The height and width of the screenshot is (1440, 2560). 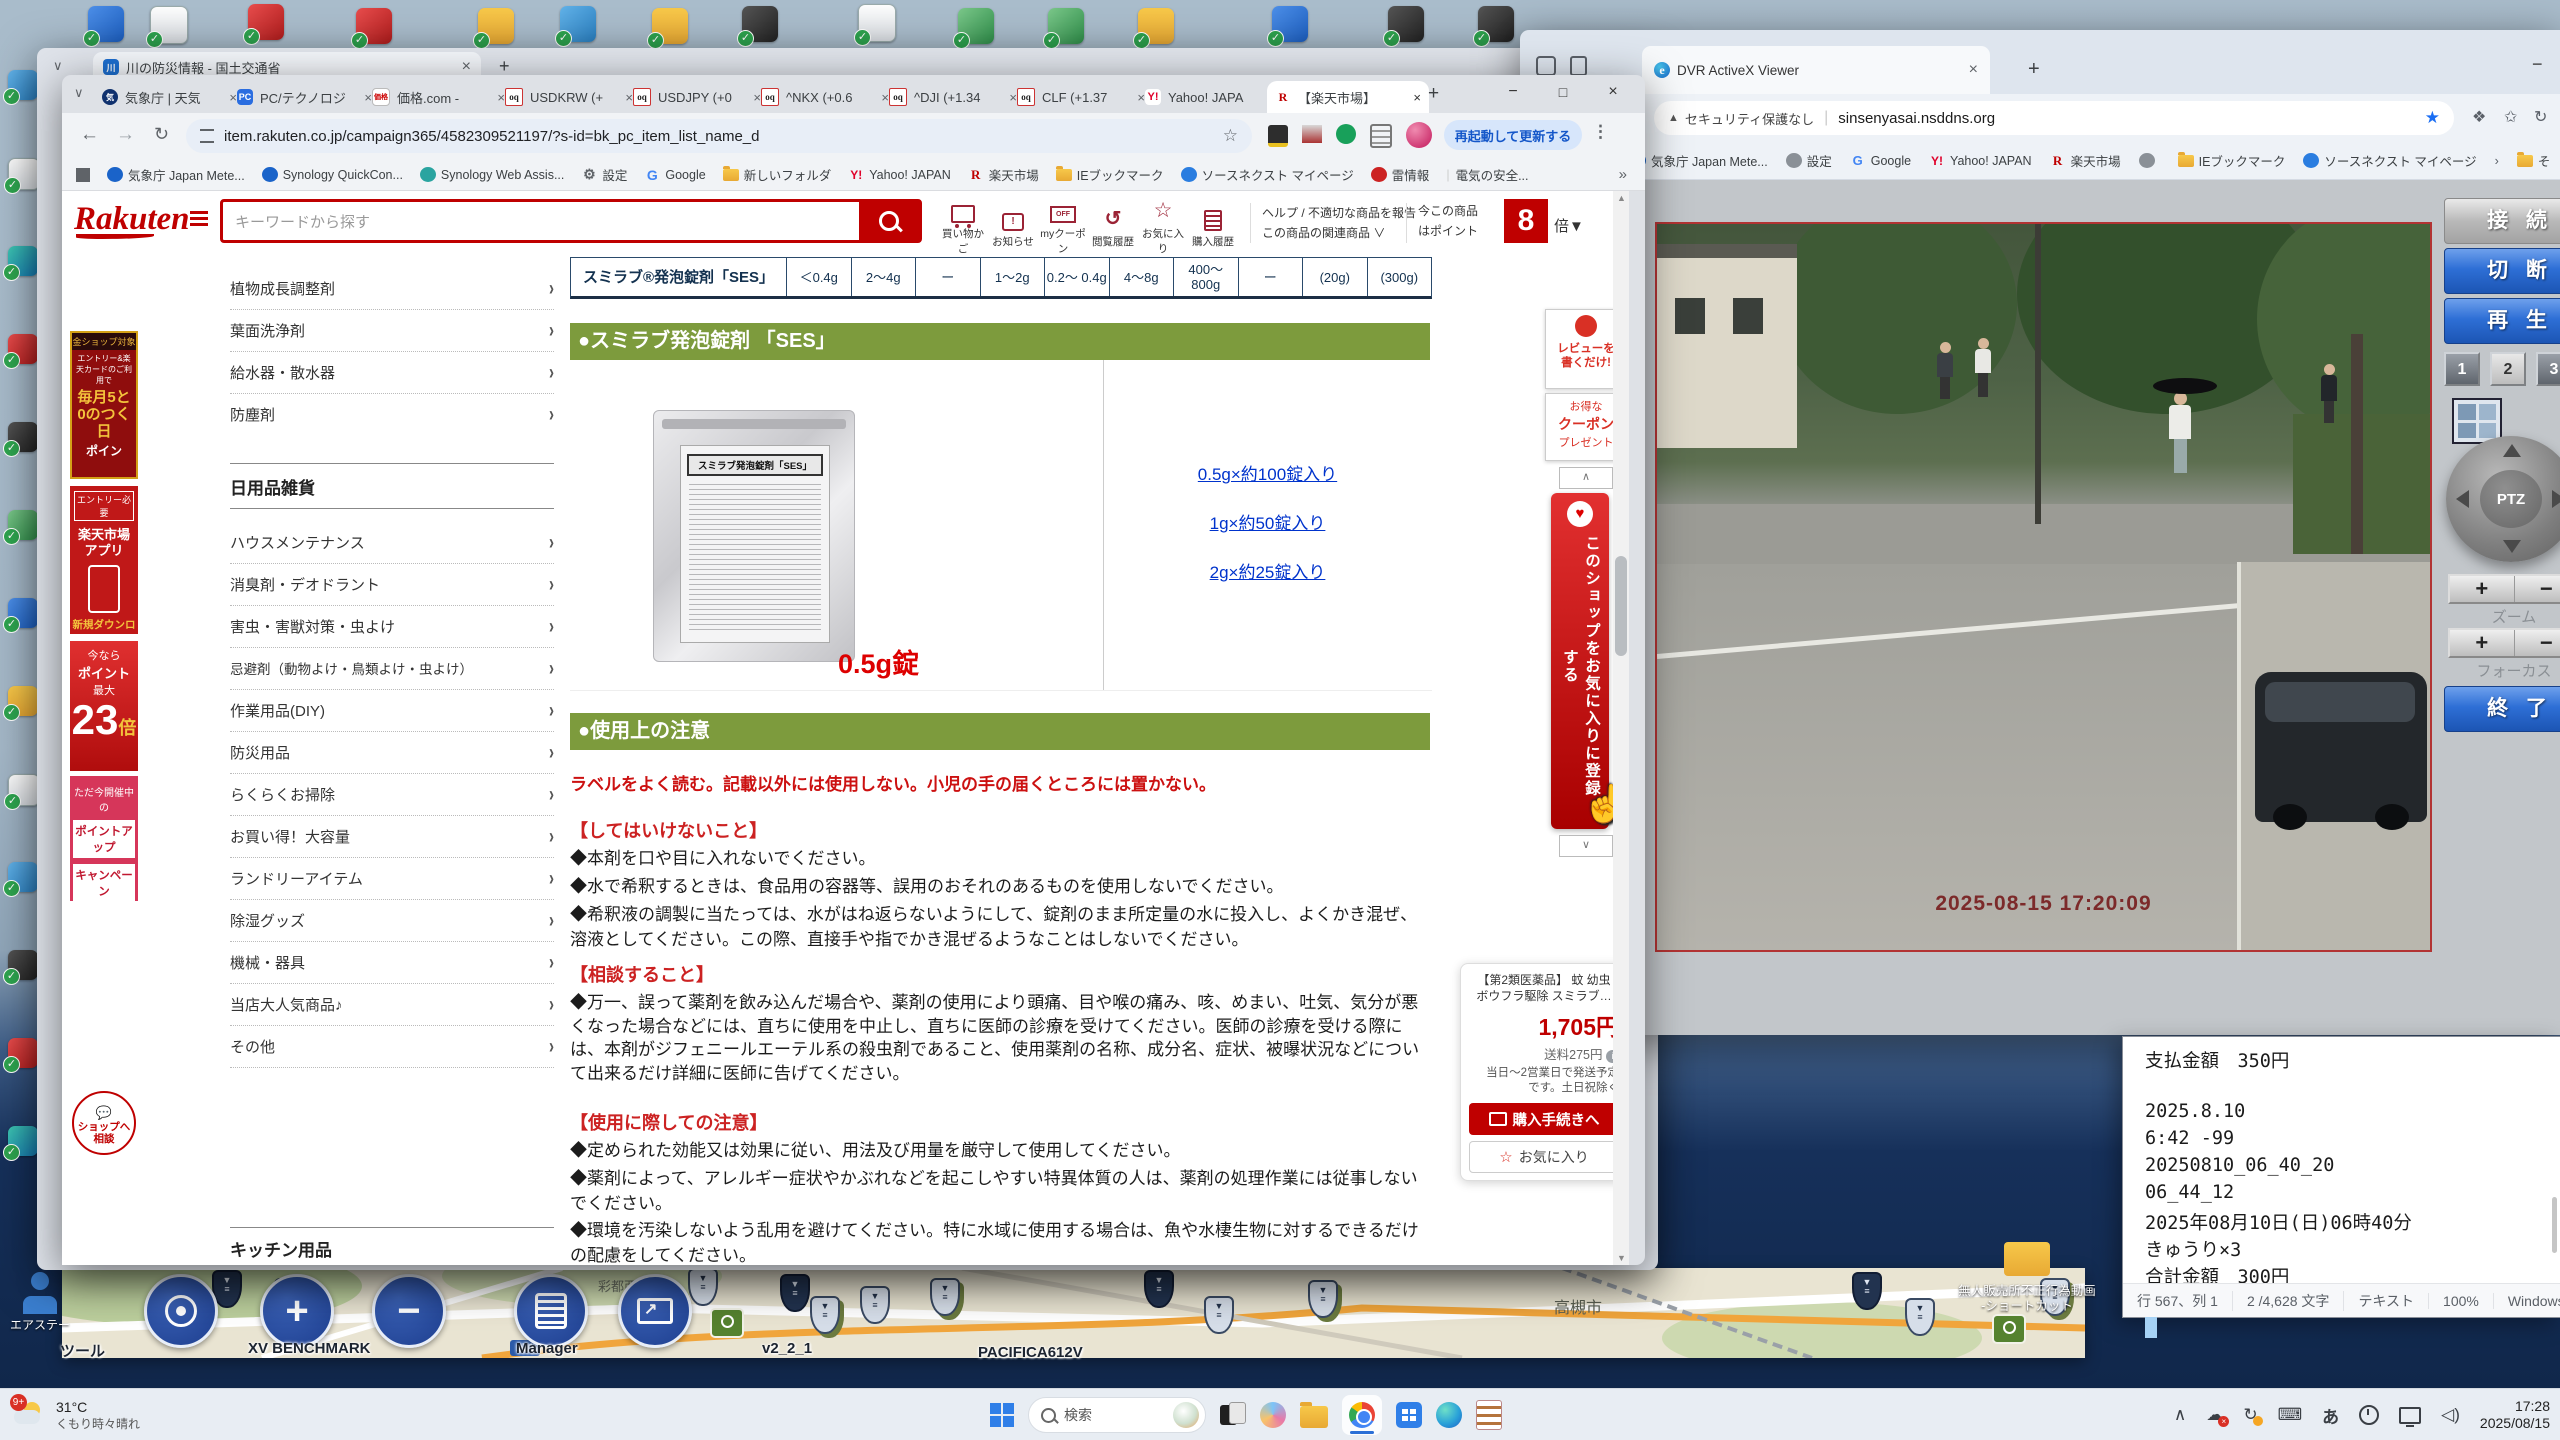 I want to click on variant-link-25: 2g×約25錠入り, so click(x=1267, y=570).